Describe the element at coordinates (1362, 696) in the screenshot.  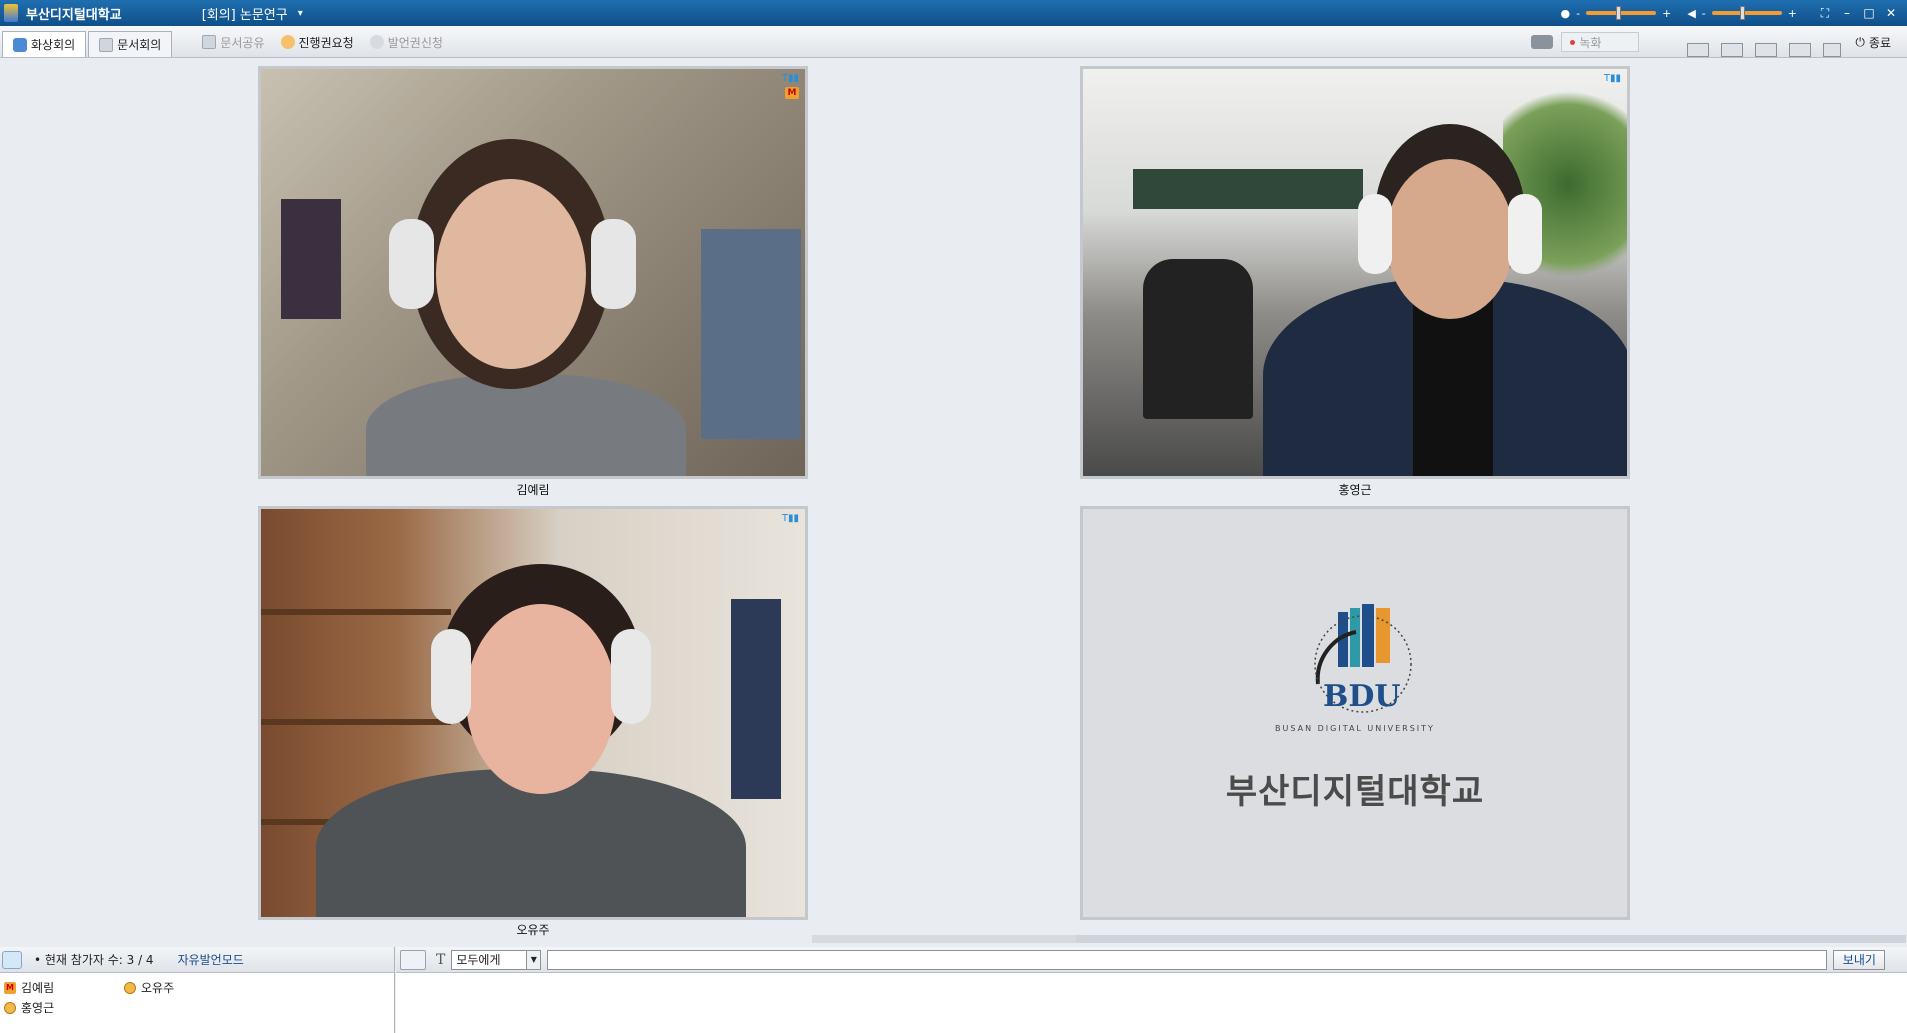
I see `bdu-logo-text: BDU` at that location.